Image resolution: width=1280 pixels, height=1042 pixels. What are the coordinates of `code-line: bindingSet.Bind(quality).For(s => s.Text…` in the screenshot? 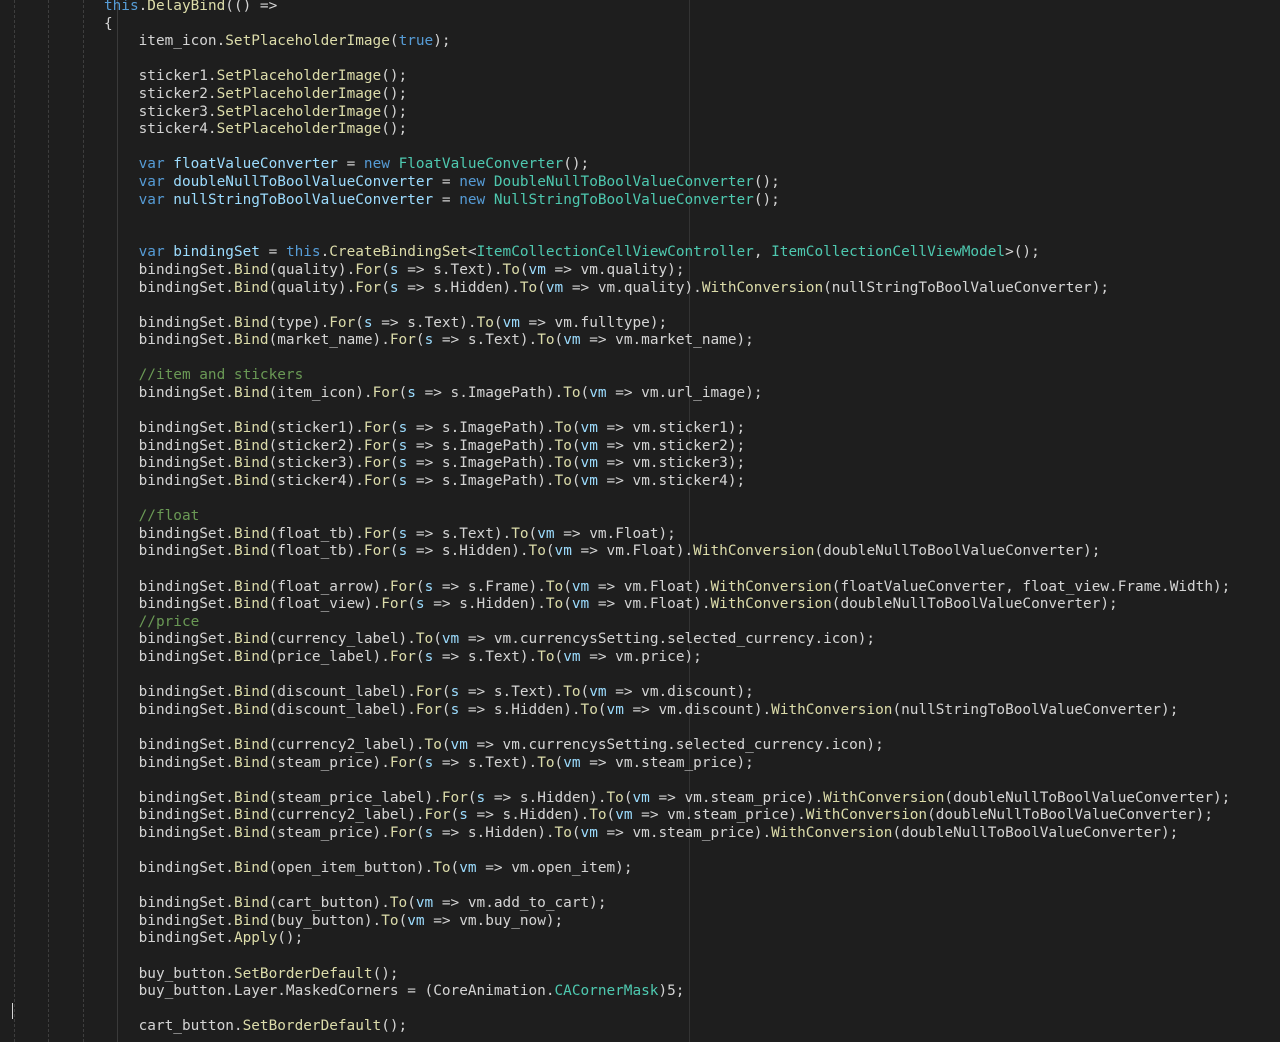 It's located at (615, 271).